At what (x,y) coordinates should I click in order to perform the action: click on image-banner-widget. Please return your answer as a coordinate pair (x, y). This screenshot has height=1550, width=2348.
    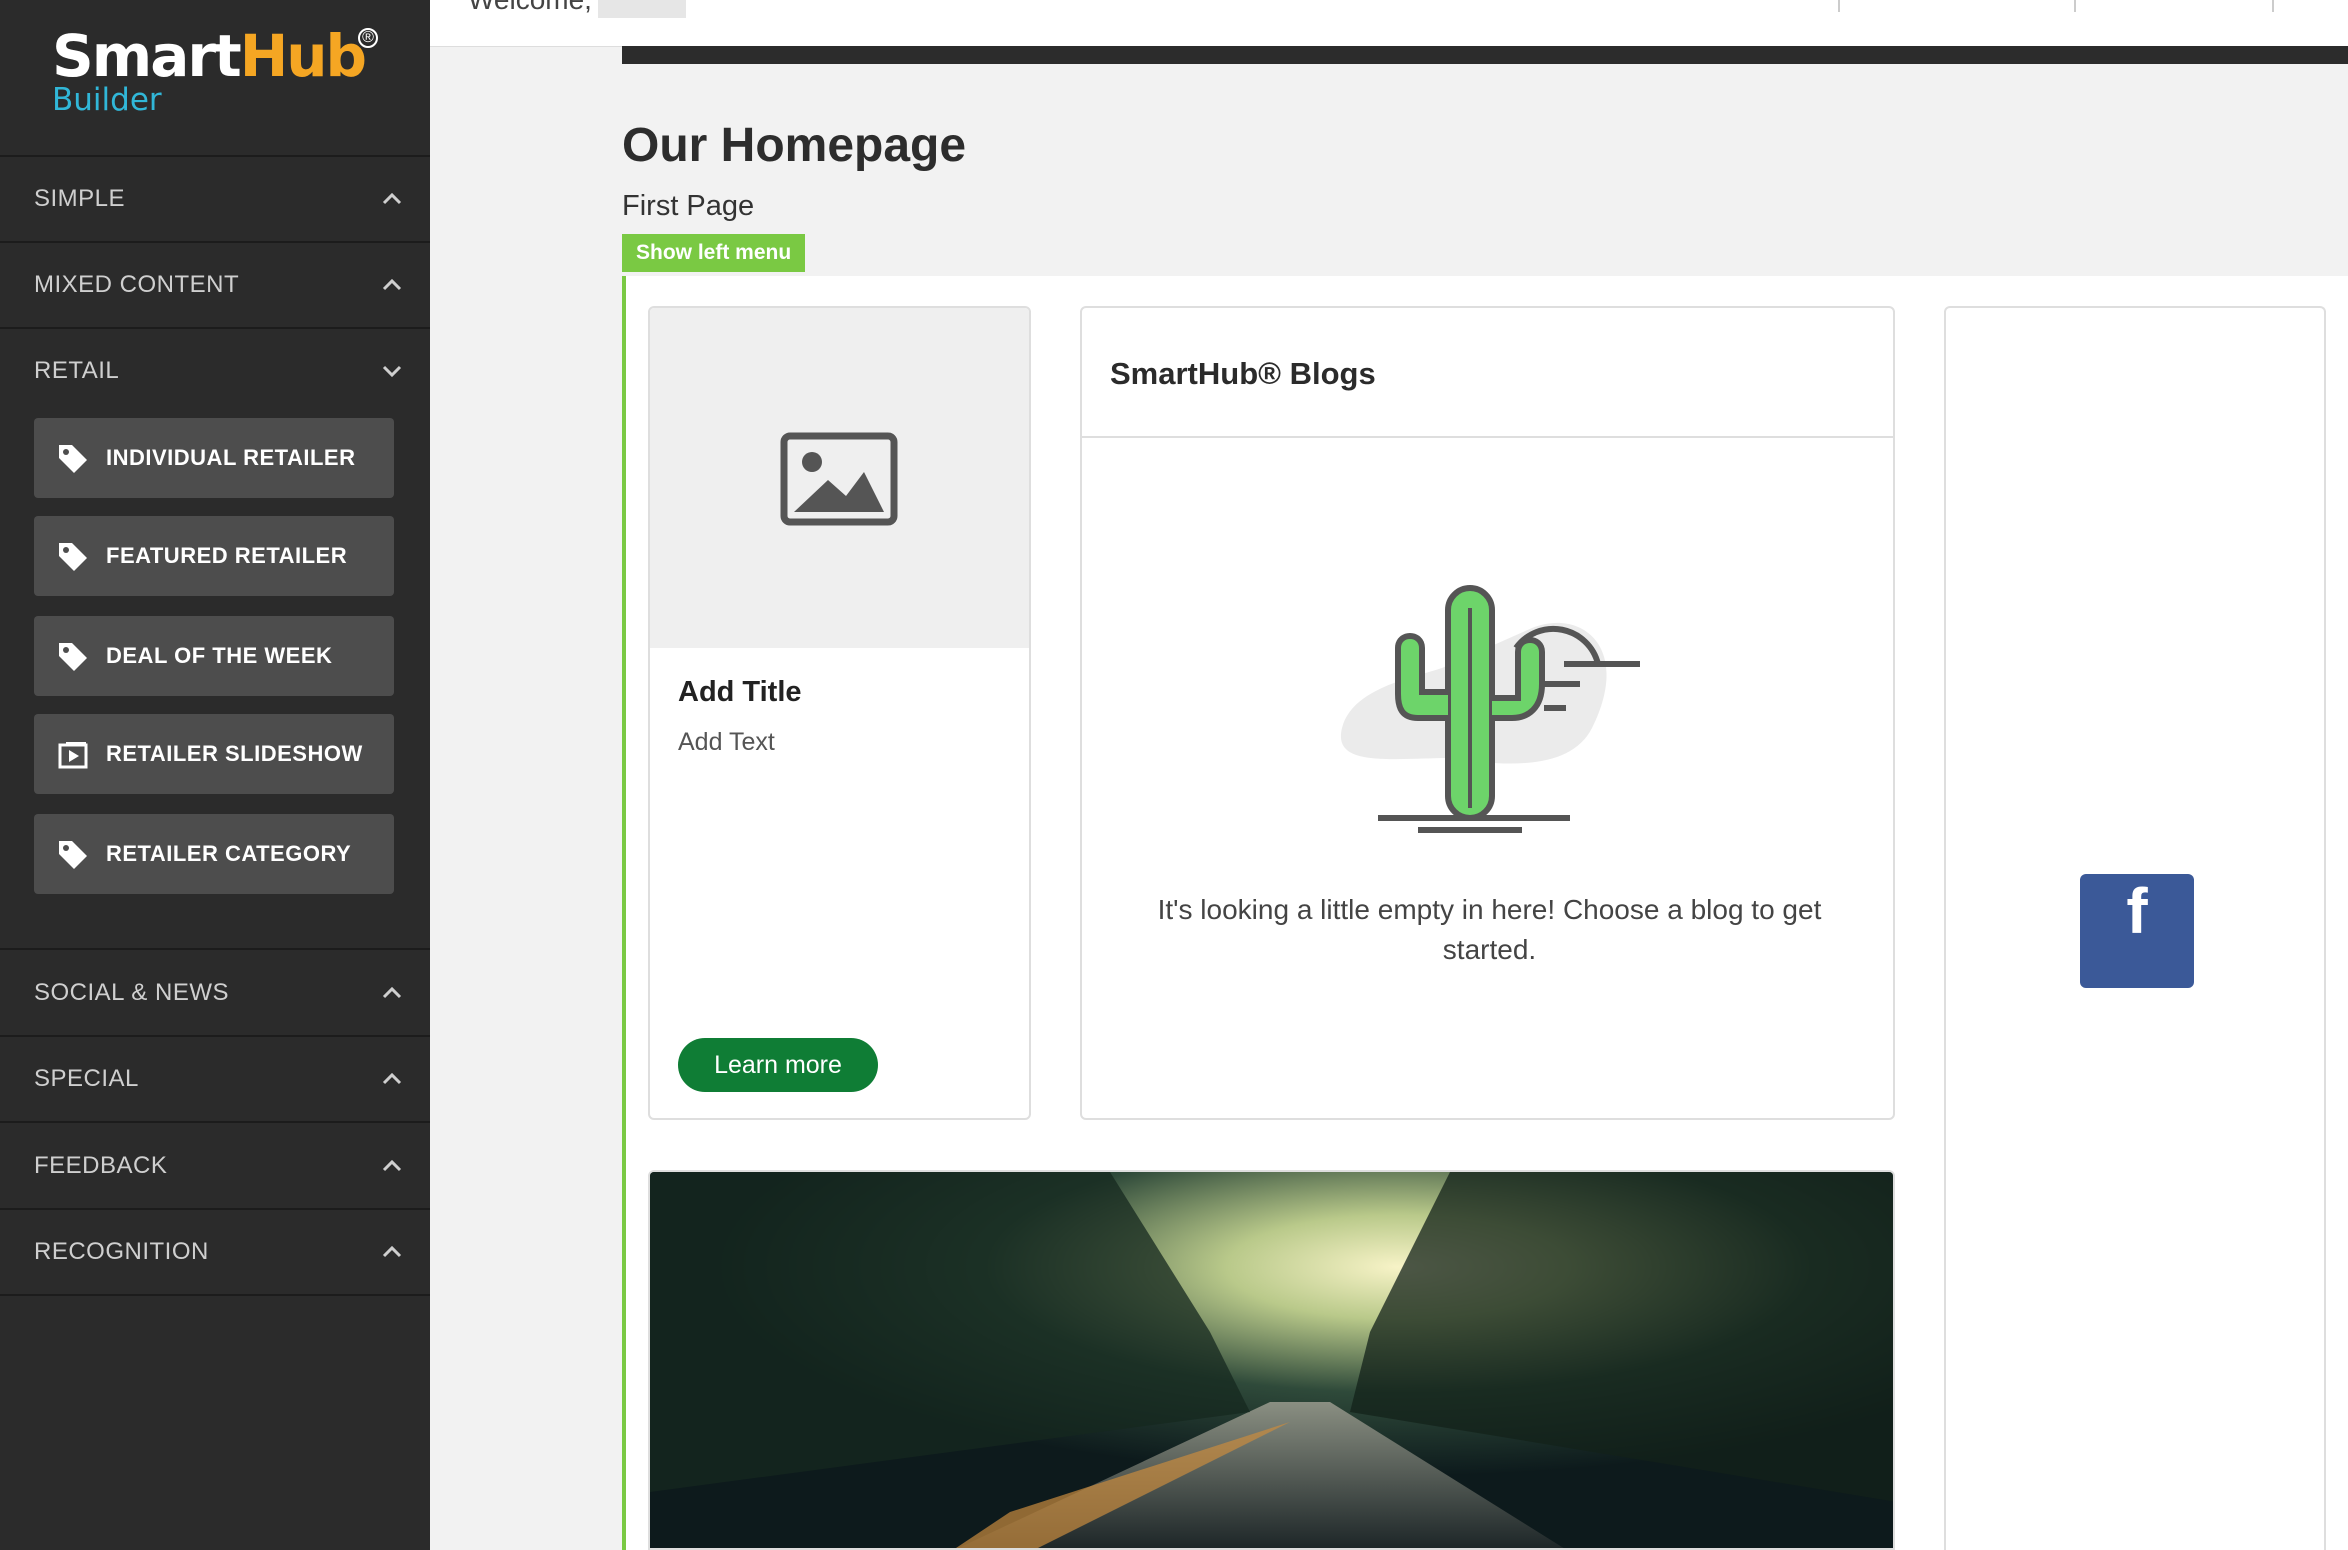
    Looking at the image, I should click on (1271, 1360).